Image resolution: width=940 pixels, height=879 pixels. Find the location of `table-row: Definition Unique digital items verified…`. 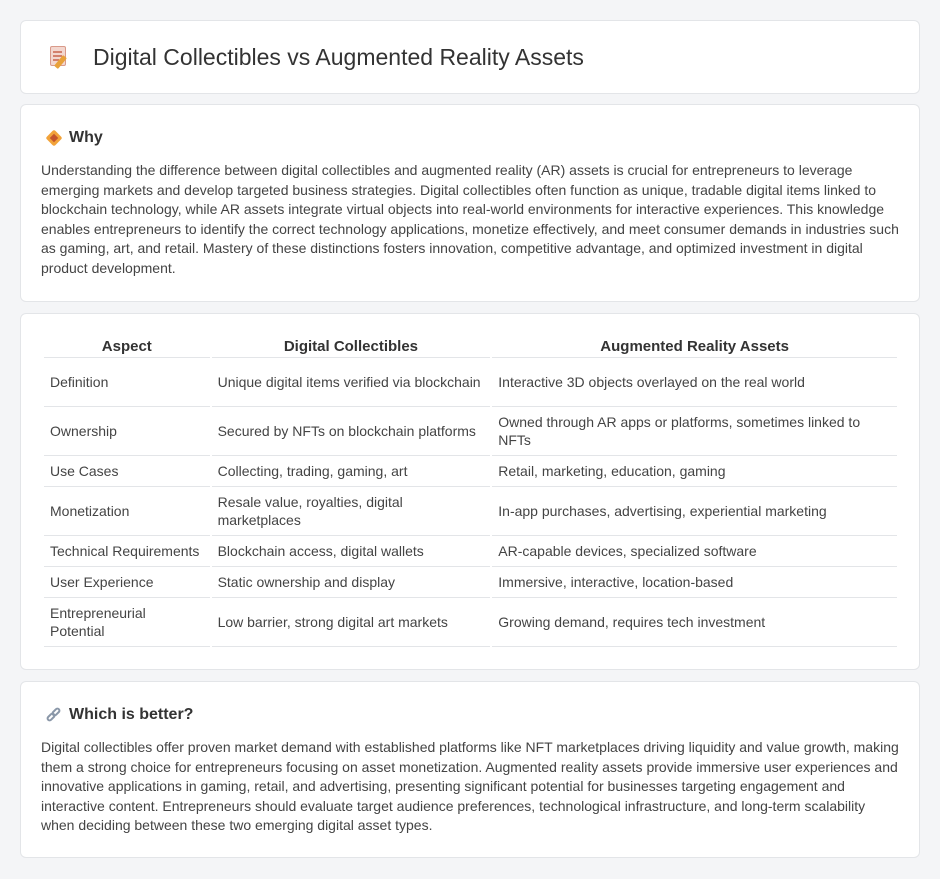

table-row: Definition Unique digital items verified… is located at coordinates (470, 382).